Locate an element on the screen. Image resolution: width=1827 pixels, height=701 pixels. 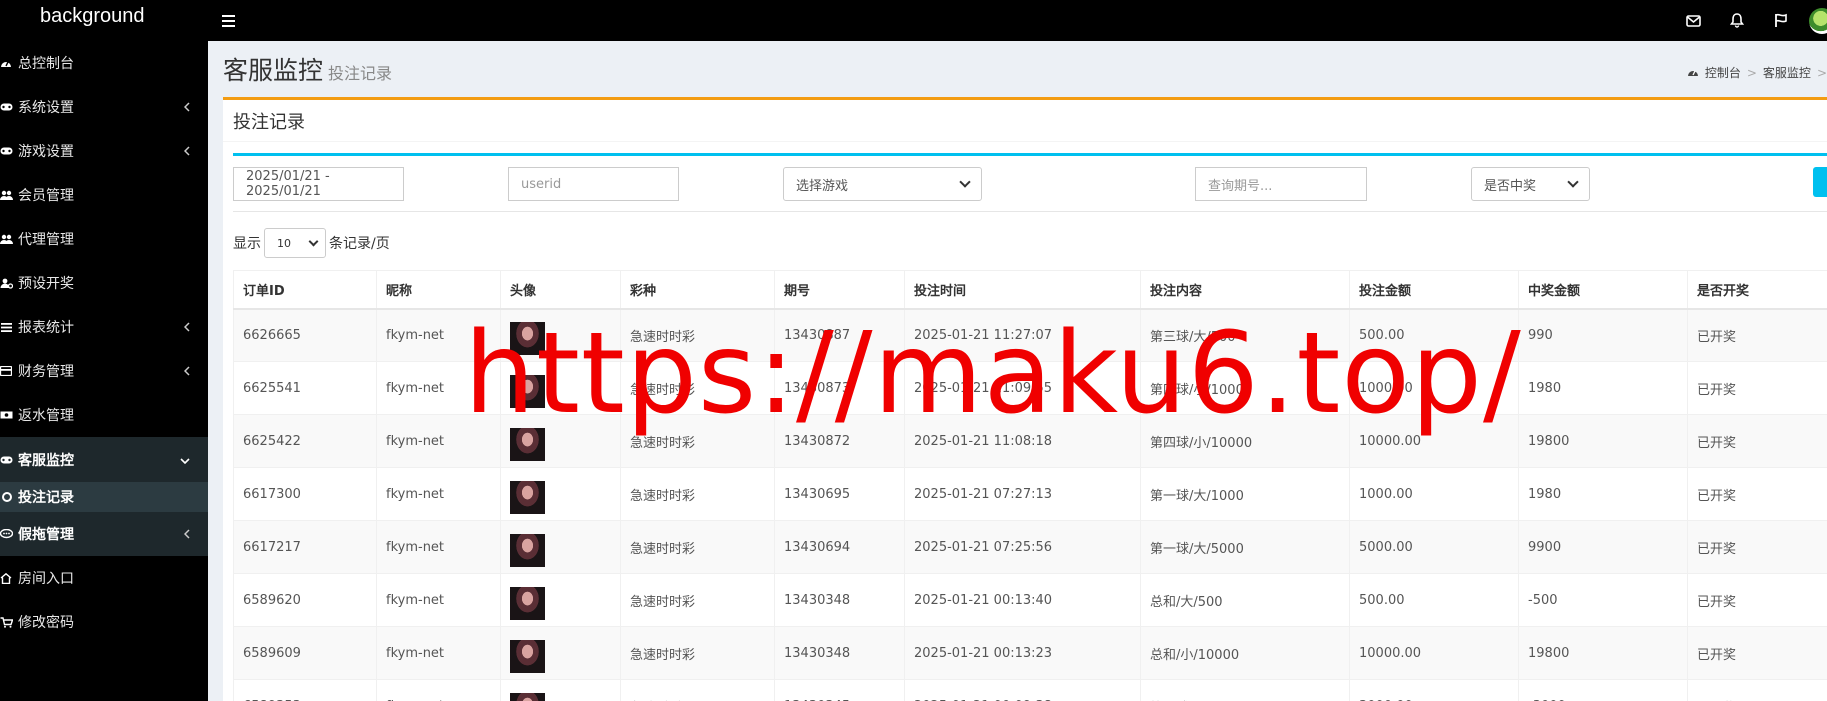
sidebar-subitem-bet-records: 投注记录 is located at coordinates (104, 497).